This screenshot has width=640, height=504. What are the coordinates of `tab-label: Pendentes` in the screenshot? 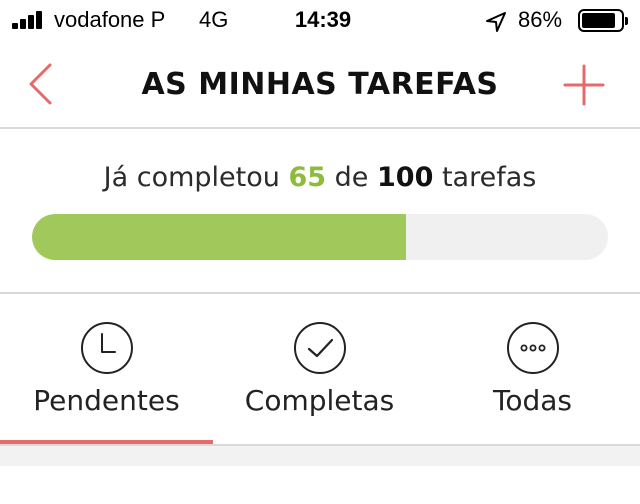 It's located at (106, 400).